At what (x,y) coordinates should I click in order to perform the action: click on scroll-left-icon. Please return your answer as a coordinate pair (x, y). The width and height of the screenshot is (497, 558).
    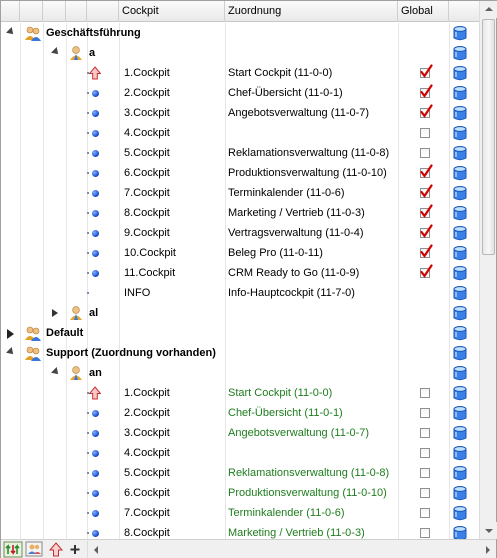
    Looking at the image, I should click on (96, 550).